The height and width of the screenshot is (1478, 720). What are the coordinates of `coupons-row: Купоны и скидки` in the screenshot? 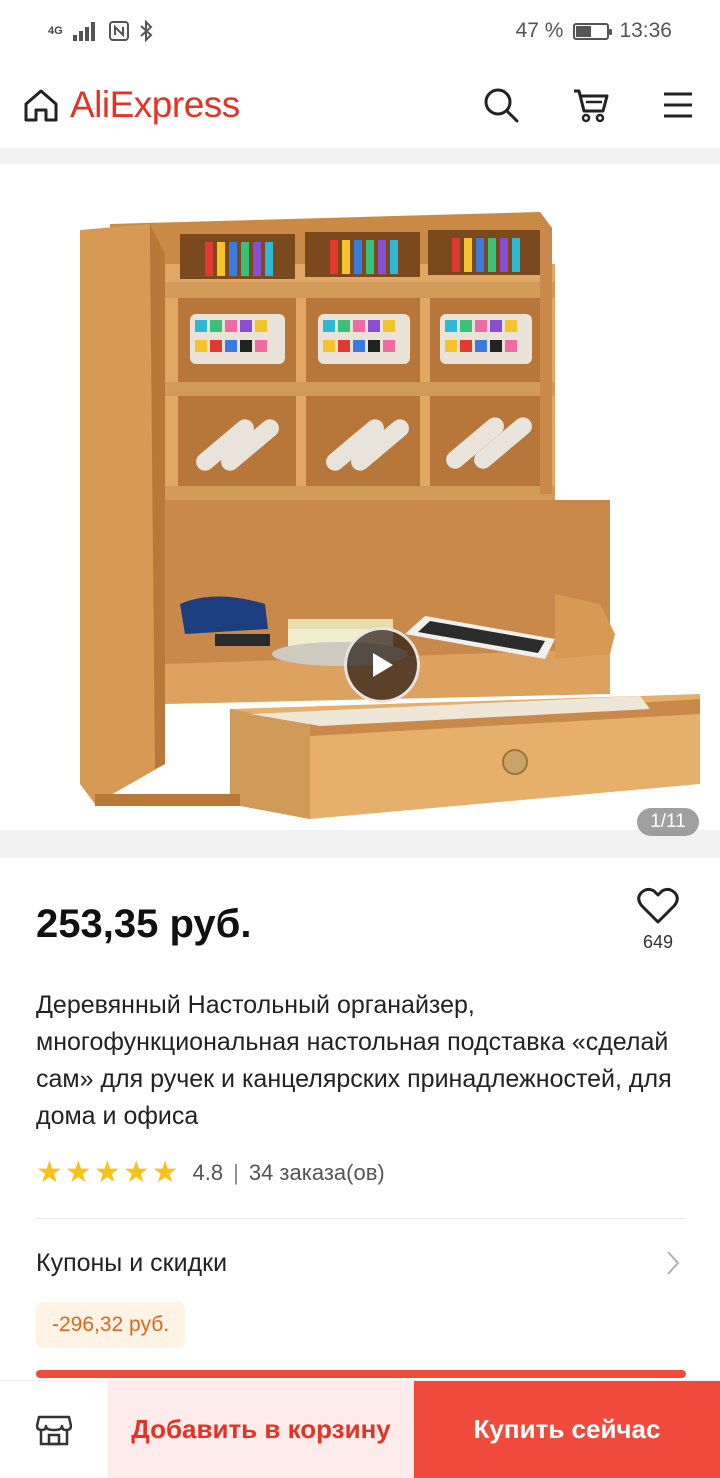 It's located at (361, 1263).